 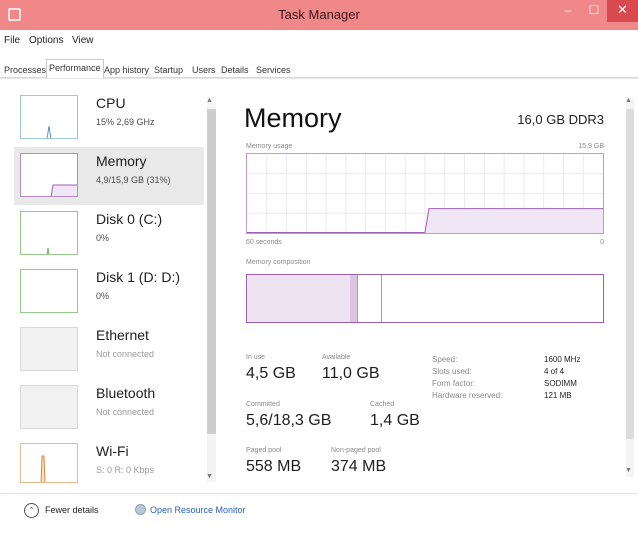 What do you see at coordinates (298, 298) in the screenshot?
I see `composition-in-use-bar` at bounding box center [298, 298].